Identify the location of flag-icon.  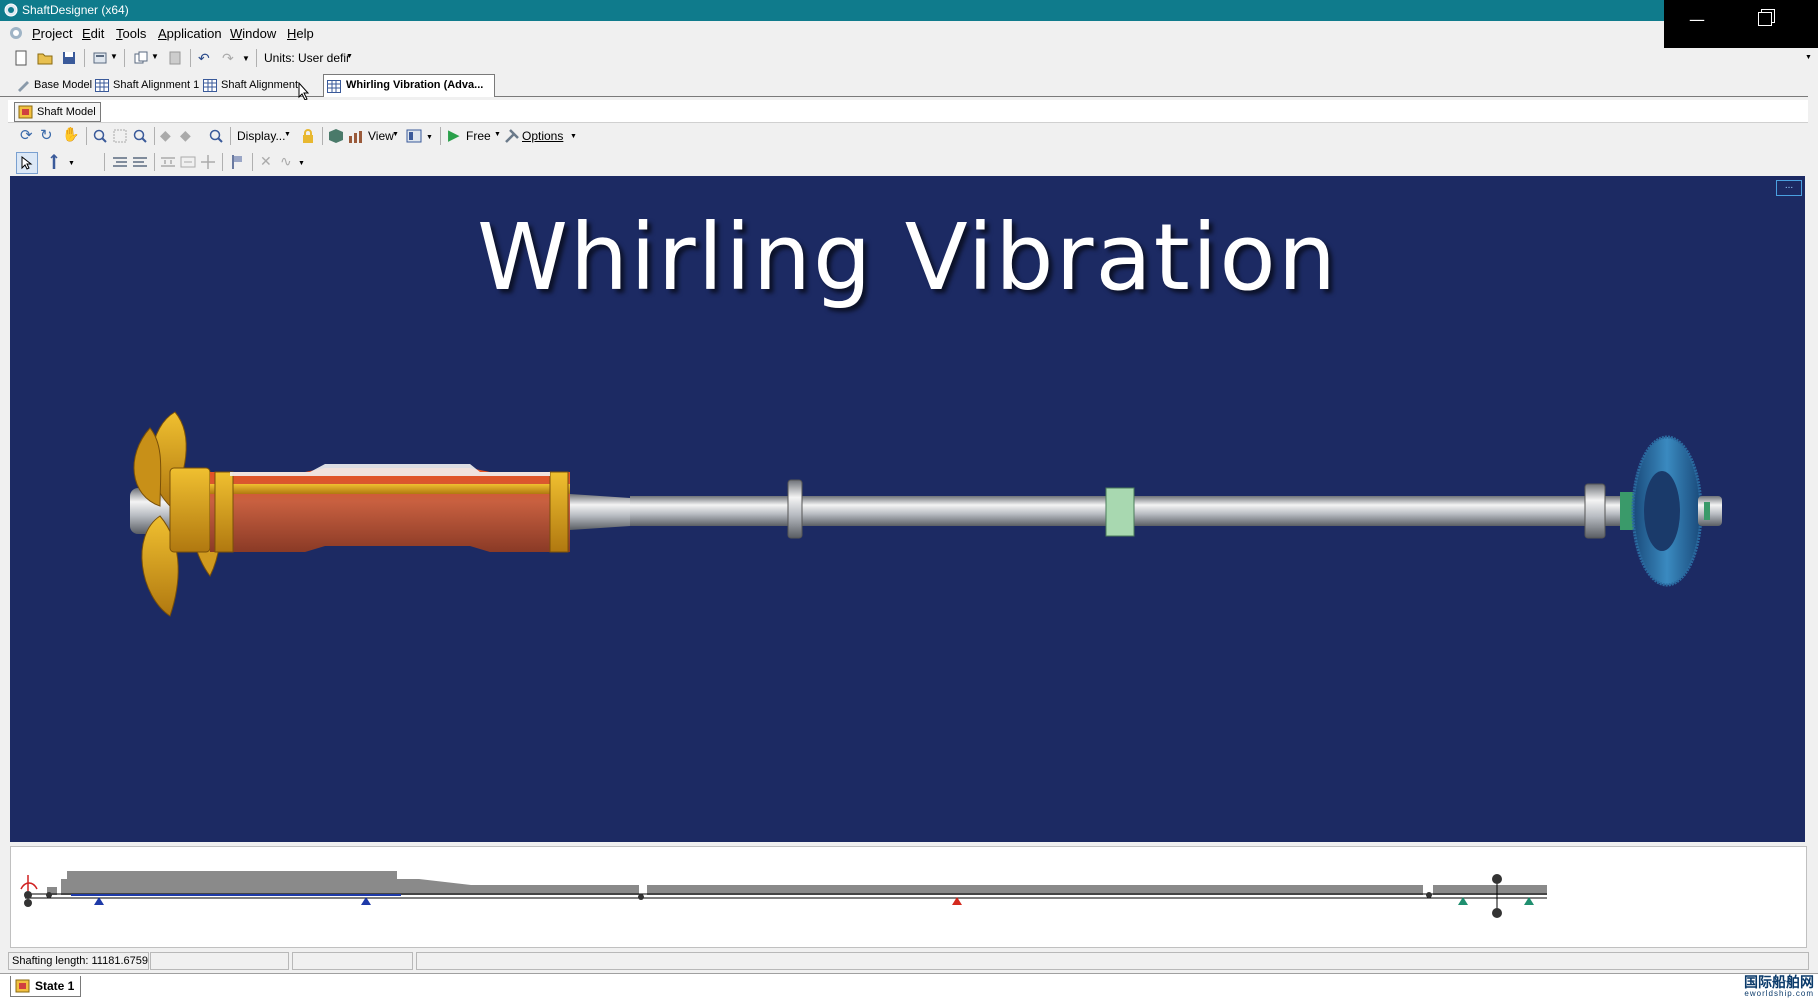
(238, 162).